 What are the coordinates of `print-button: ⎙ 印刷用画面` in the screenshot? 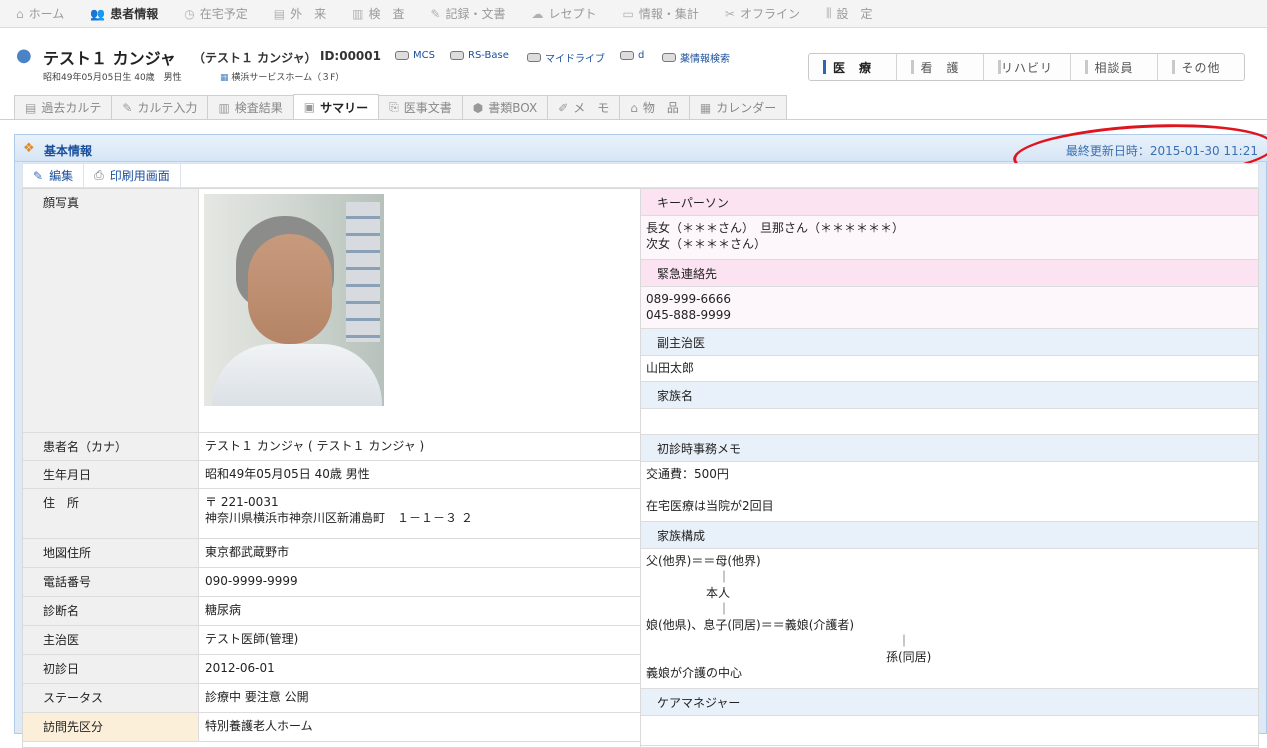 It's located at (132, 175).